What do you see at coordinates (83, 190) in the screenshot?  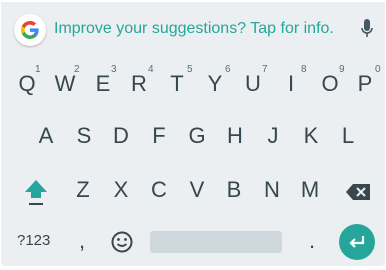 I see `key-z: Z` at bounding box center [83, 190].